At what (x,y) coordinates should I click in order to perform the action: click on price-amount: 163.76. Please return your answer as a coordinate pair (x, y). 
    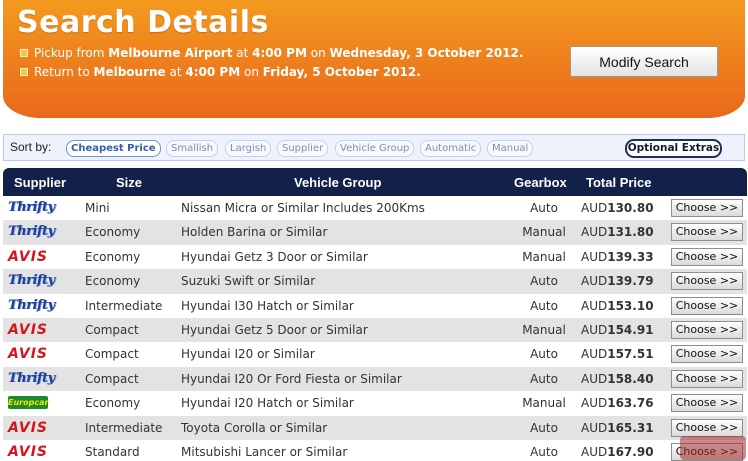
    Looking at the image, I should click on (630, 403).